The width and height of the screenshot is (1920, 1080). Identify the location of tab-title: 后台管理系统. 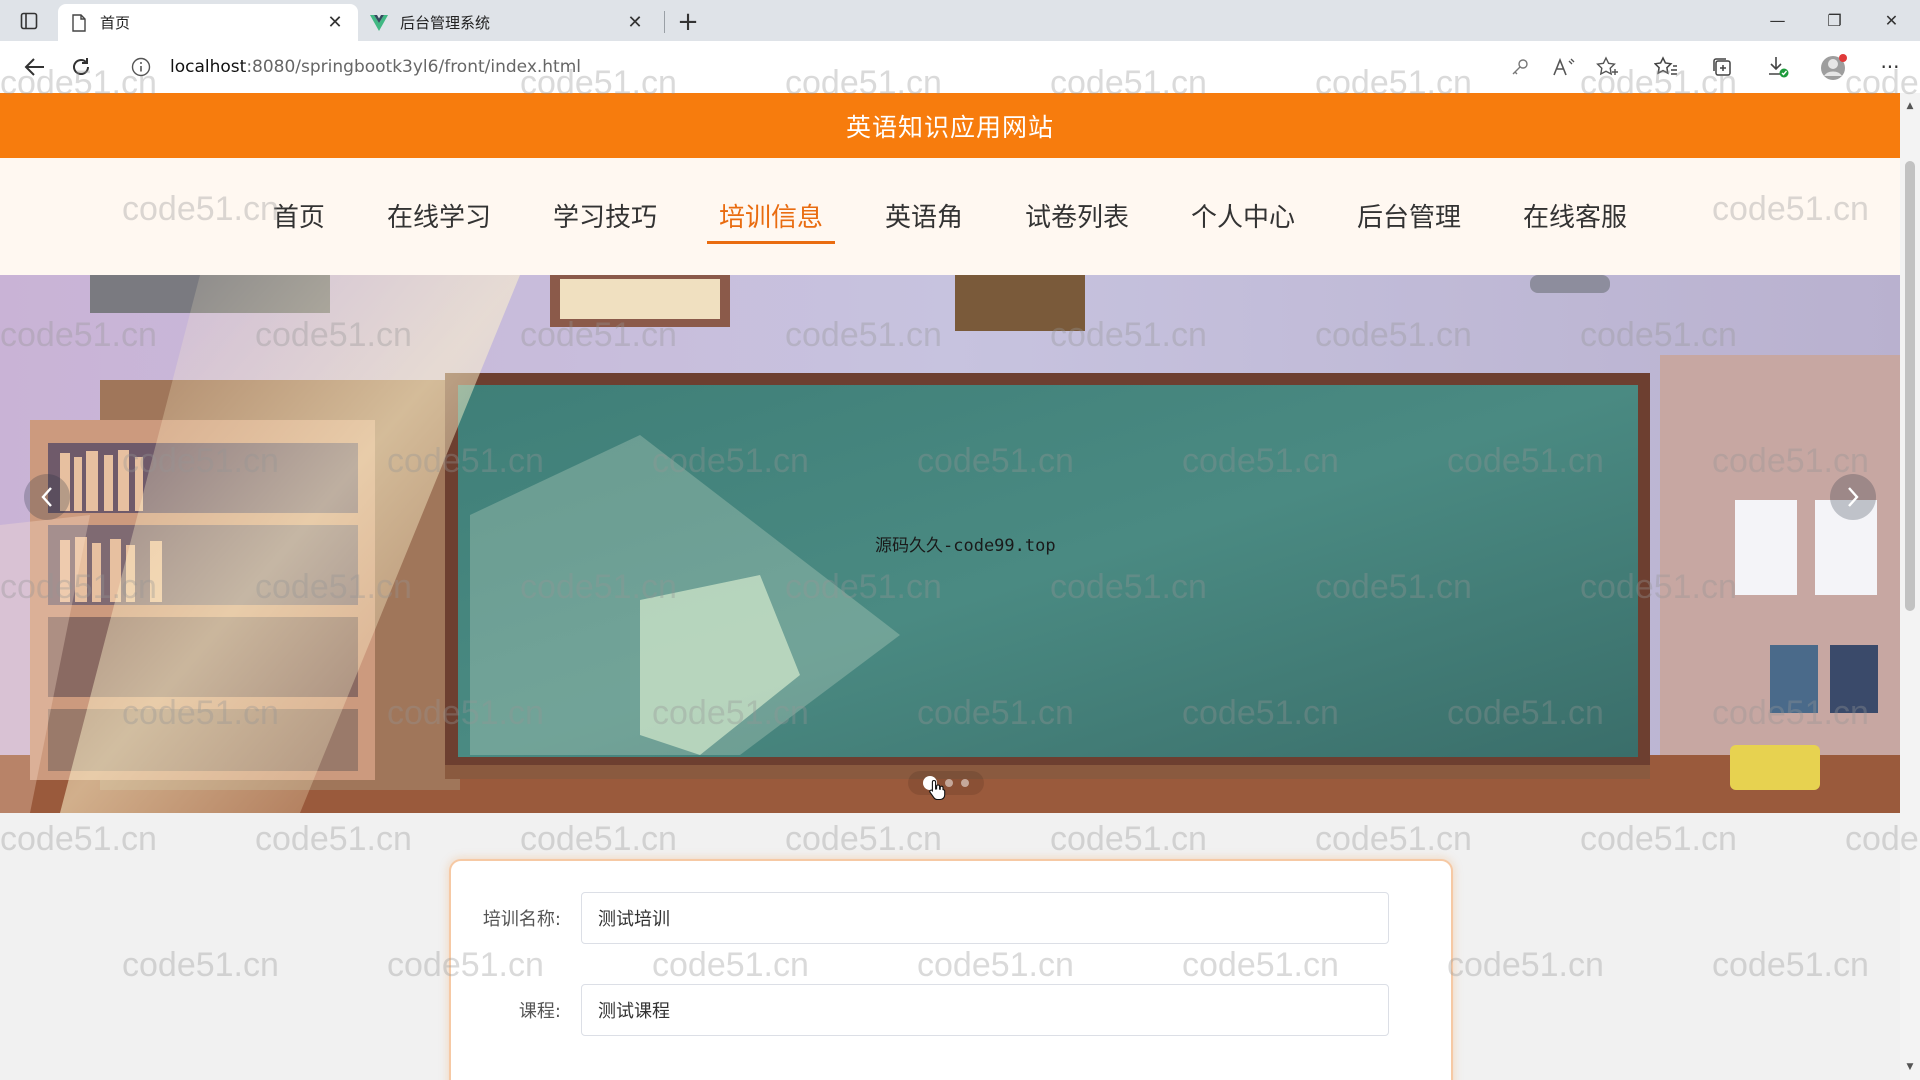
(445, 23).